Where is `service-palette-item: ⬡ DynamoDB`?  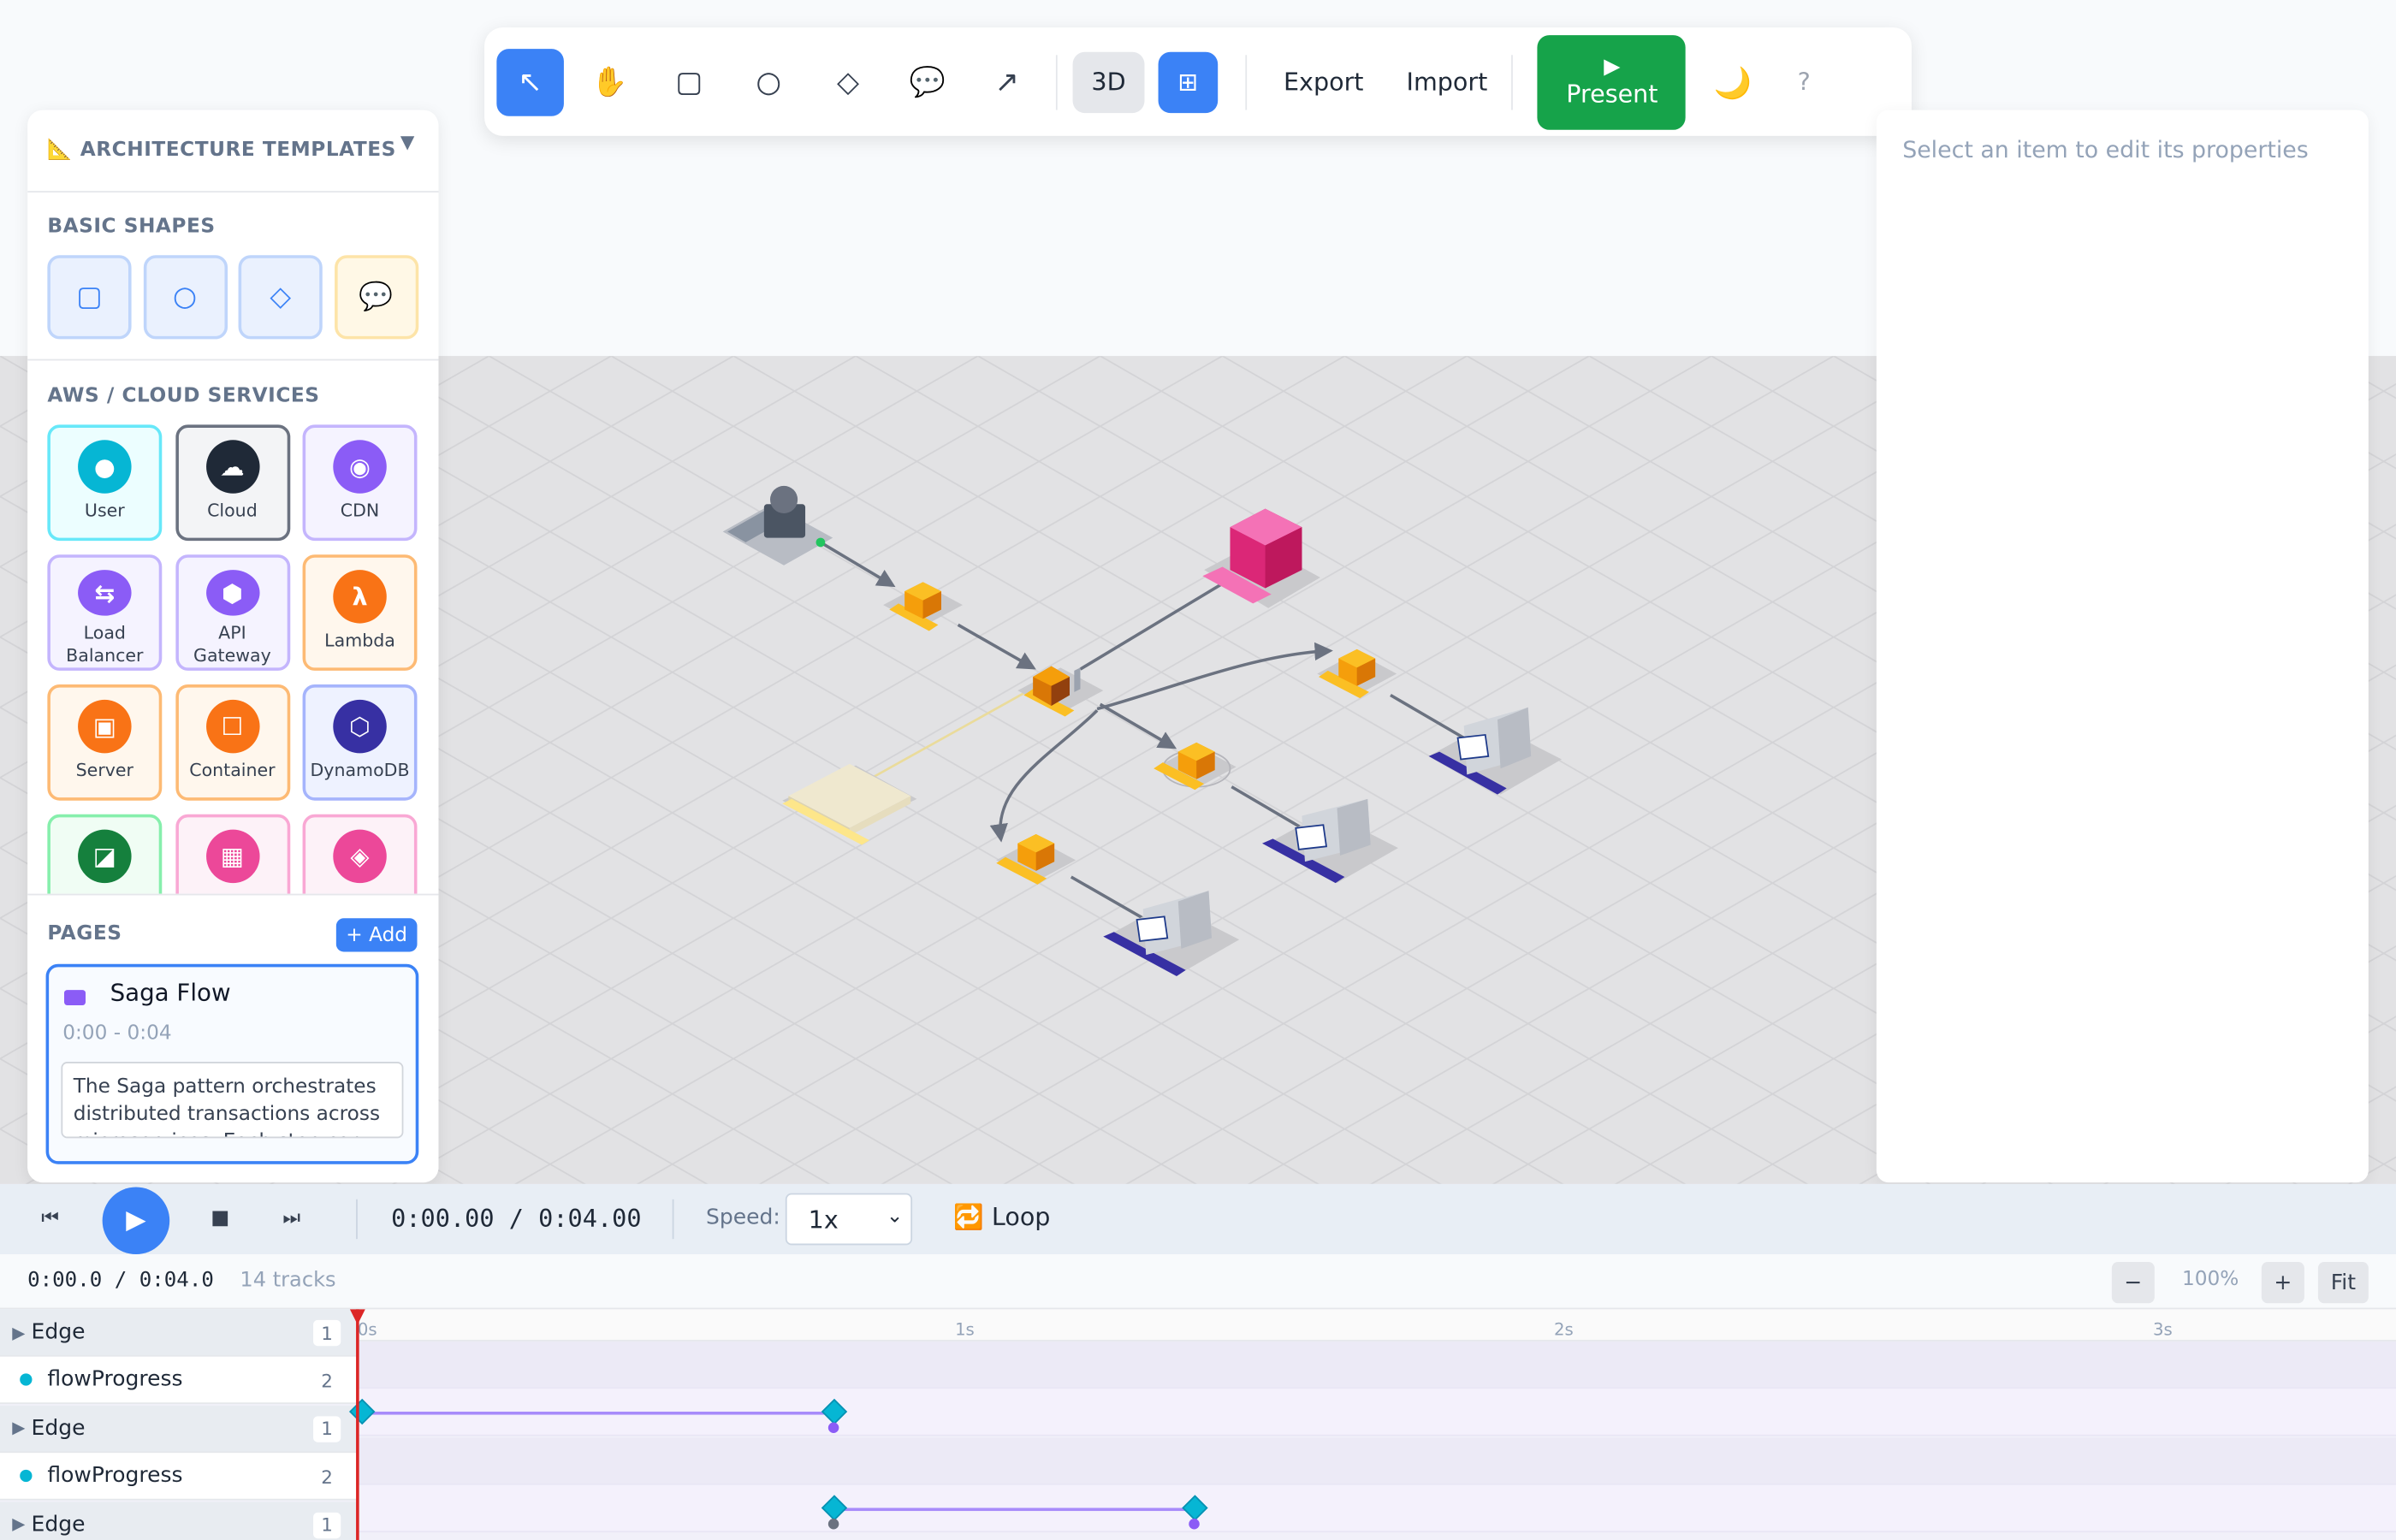 service-palette-item: ⬡ DynamoDB is located at coordinates (360, 742).